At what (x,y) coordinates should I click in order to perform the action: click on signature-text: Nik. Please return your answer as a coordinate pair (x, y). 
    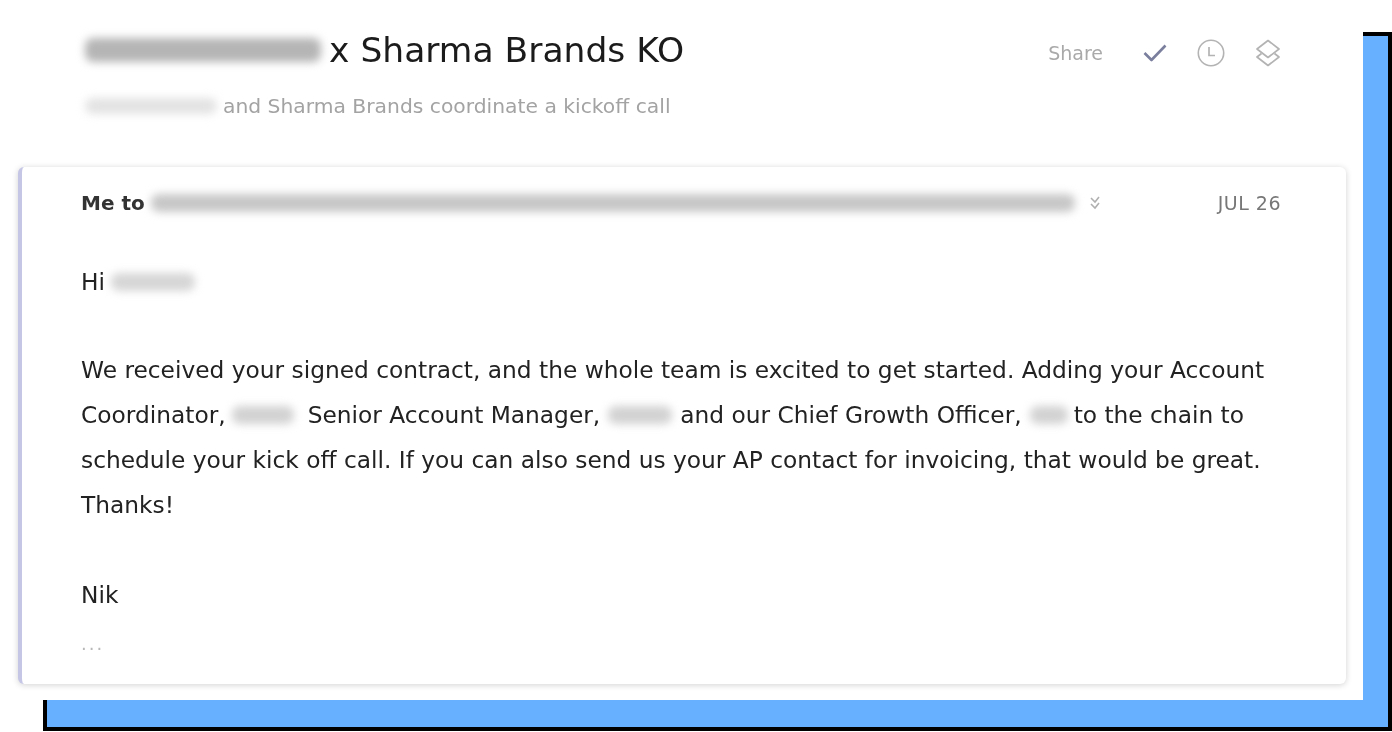
    Looking at the image, I should click on (100, 594).